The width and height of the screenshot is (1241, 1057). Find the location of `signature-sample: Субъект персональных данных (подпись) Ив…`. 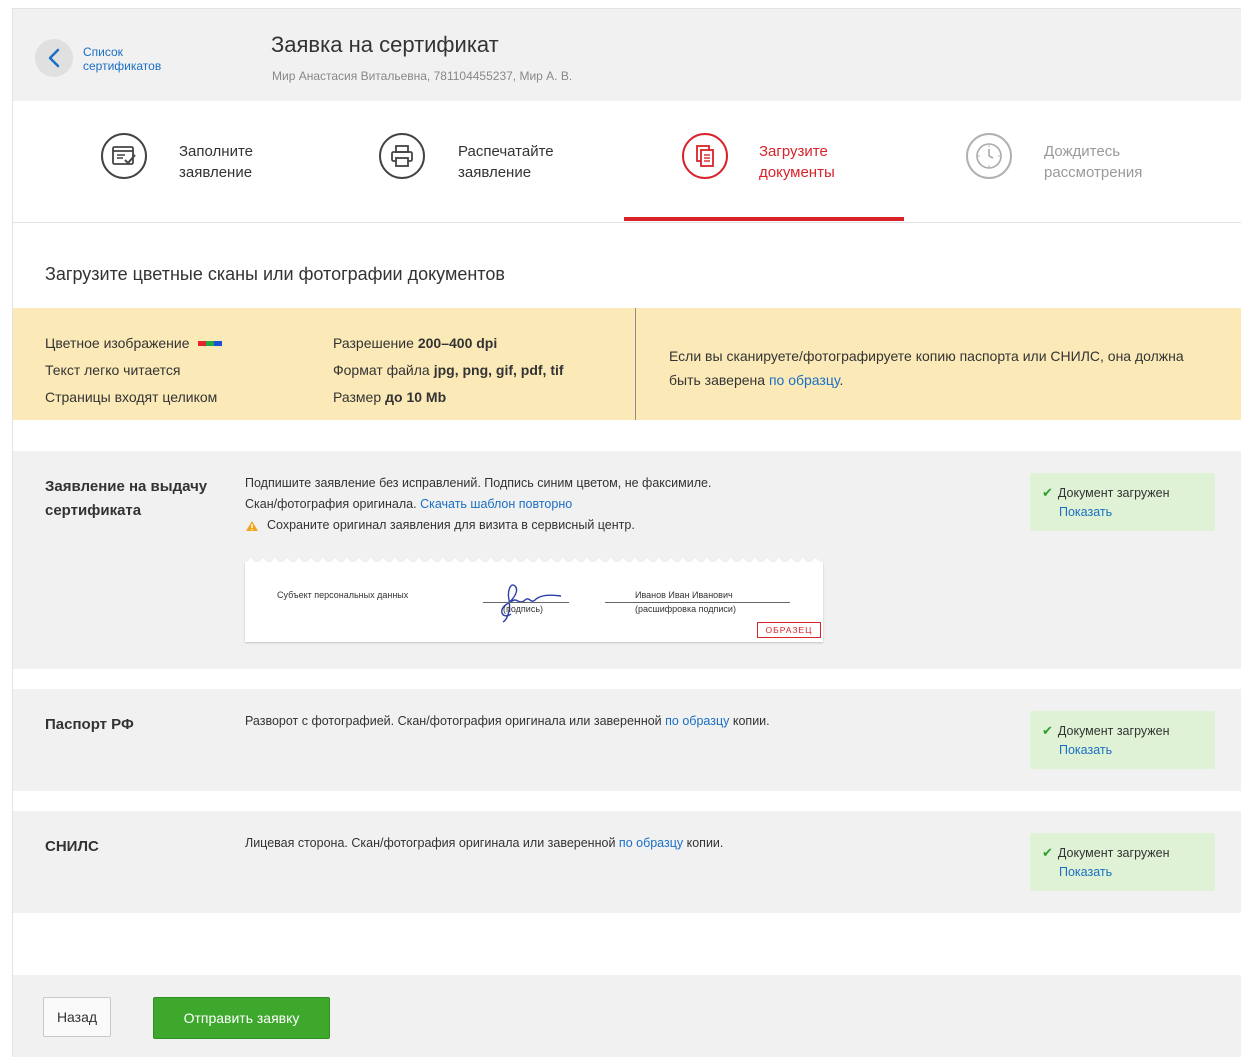

signature-sample: Субъект персональных данных (подпись) Ив… is located at coordinates (534, 600).